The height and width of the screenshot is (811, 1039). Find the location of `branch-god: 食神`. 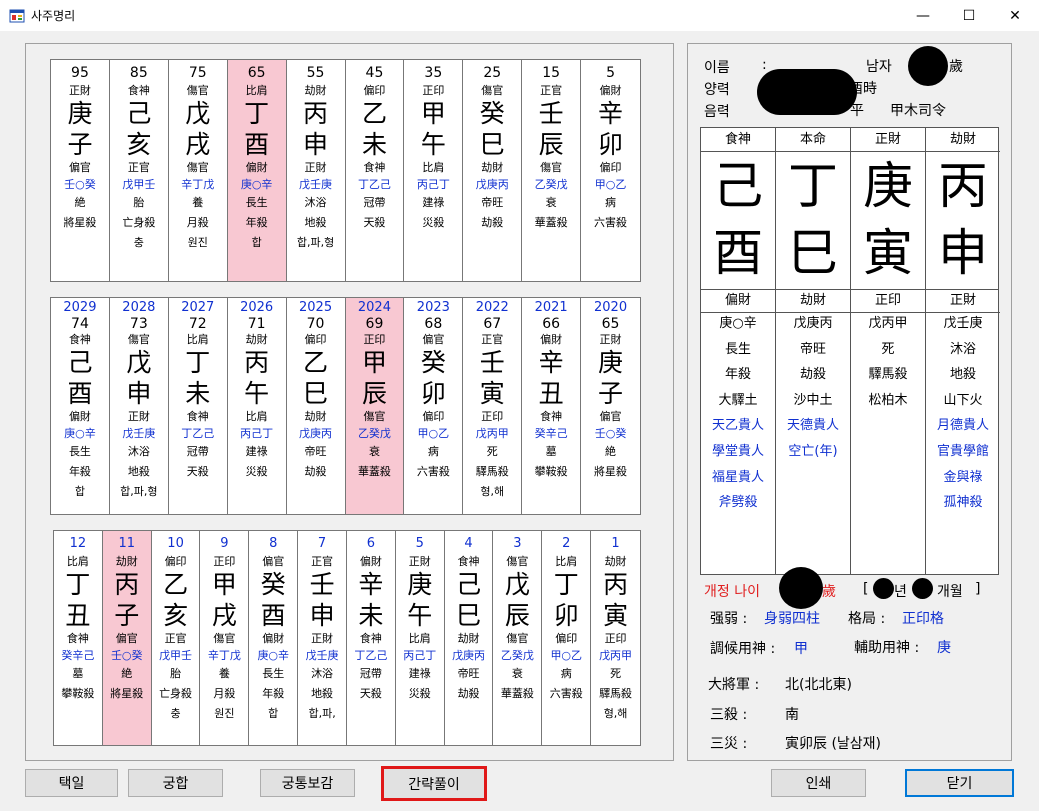

branch-god: 食神 is located at coordinates (77, 638).